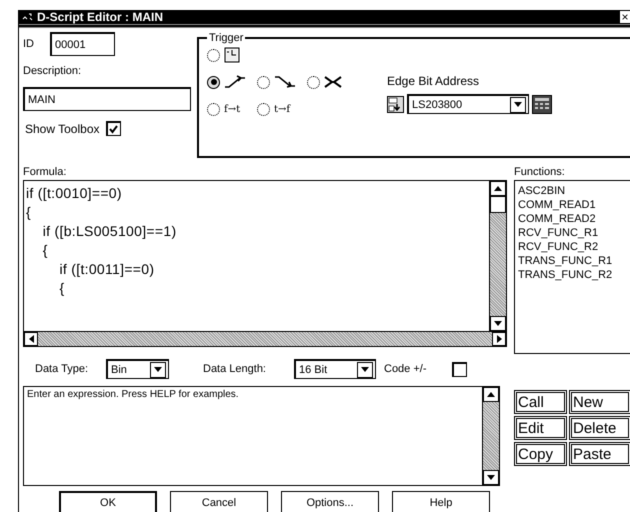  I want to click on code-sign-label: Code +/-, so click(405, 369).